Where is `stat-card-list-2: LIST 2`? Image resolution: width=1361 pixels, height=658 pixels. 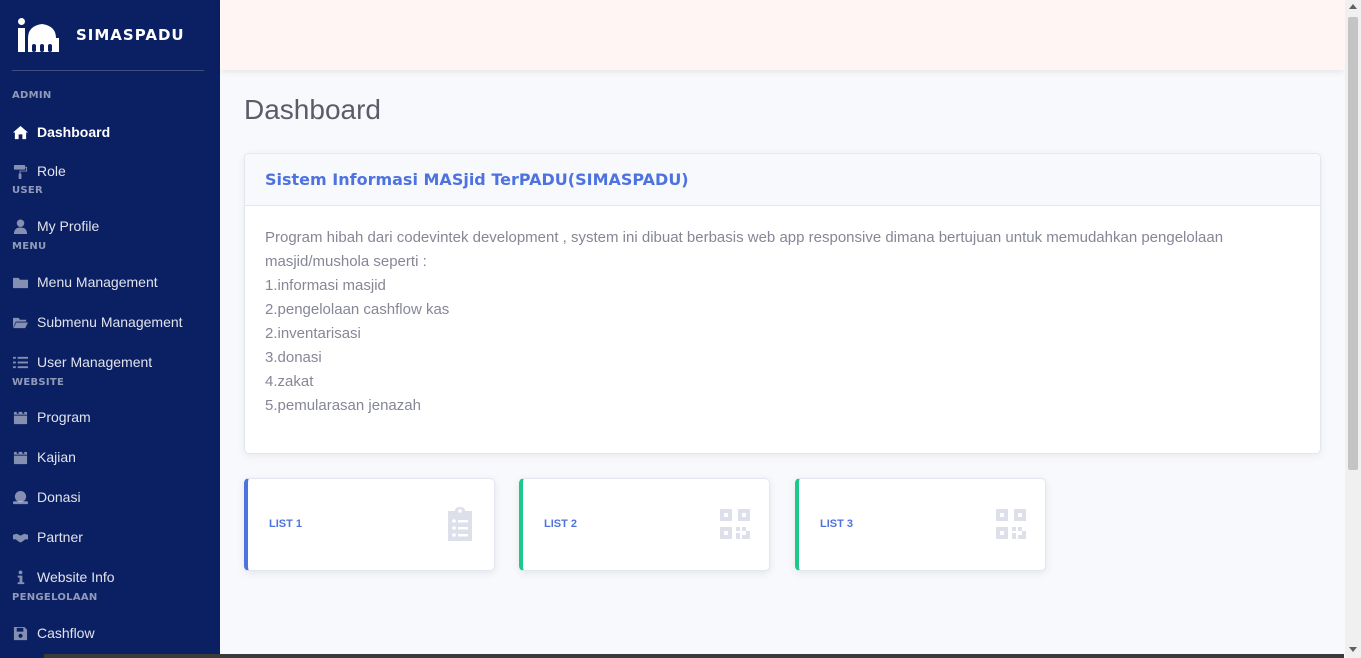 stat-card-list-2: LIST 2 is located at coordinates (644, 524).